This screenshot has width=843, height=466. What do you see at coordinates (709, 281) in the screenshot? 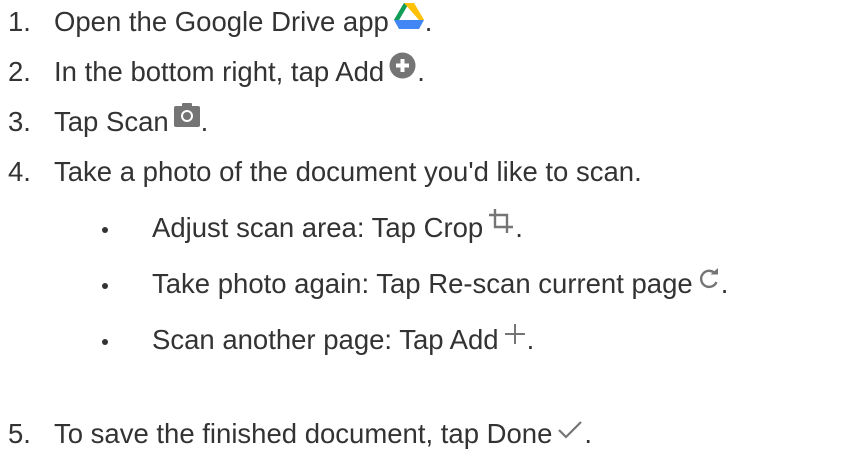
I see `rescan-icon` at bounding box center [709, 281].